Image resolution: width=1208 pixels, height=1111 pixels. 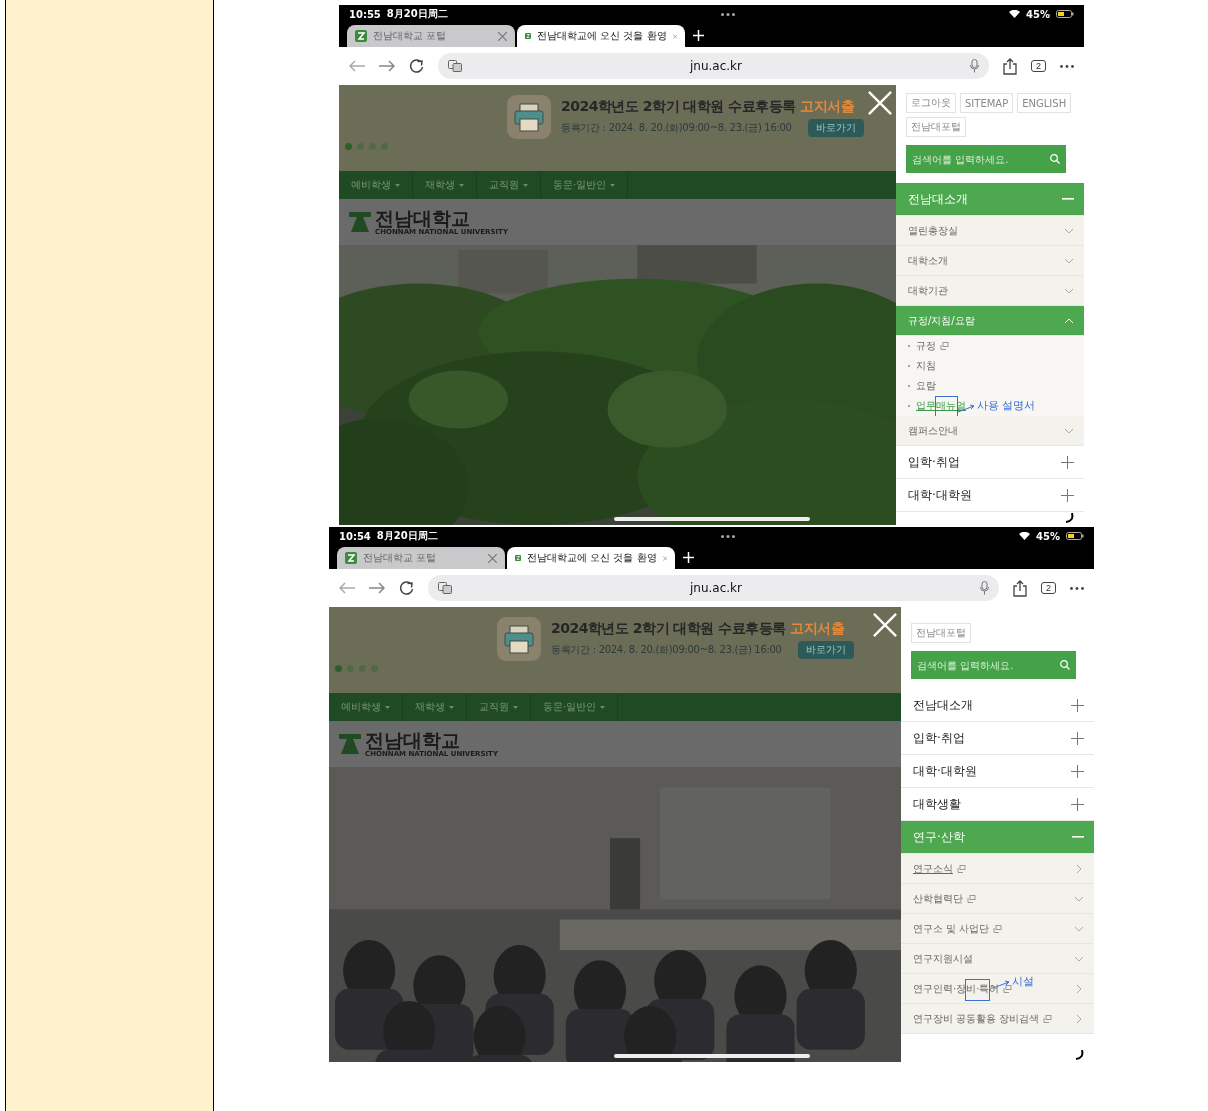 I want to click on menu-item: 규정/지침/요람, so click(x=990, y=321).